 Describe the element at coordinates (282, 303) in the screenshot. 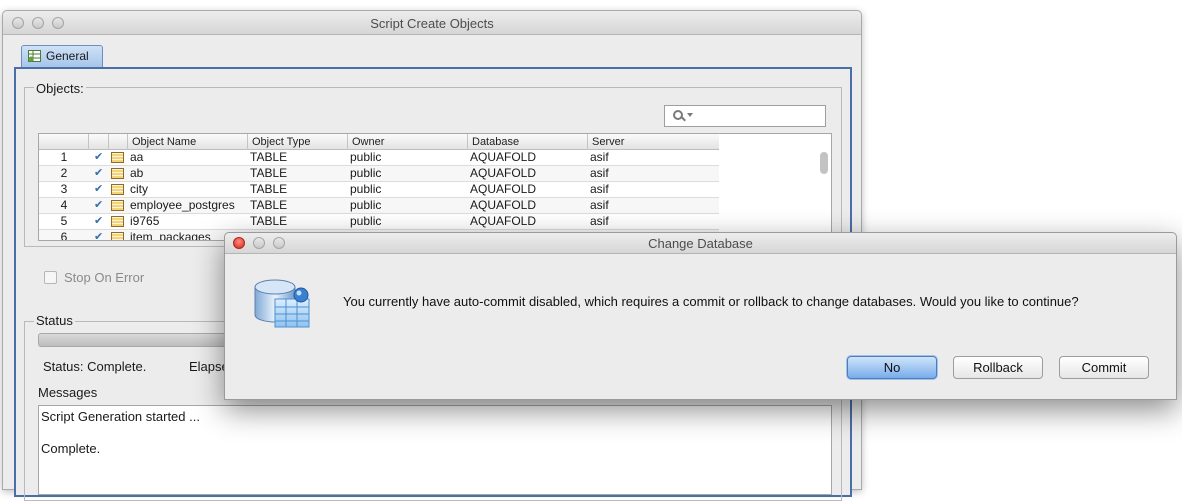

I see `database-icon` at that location.